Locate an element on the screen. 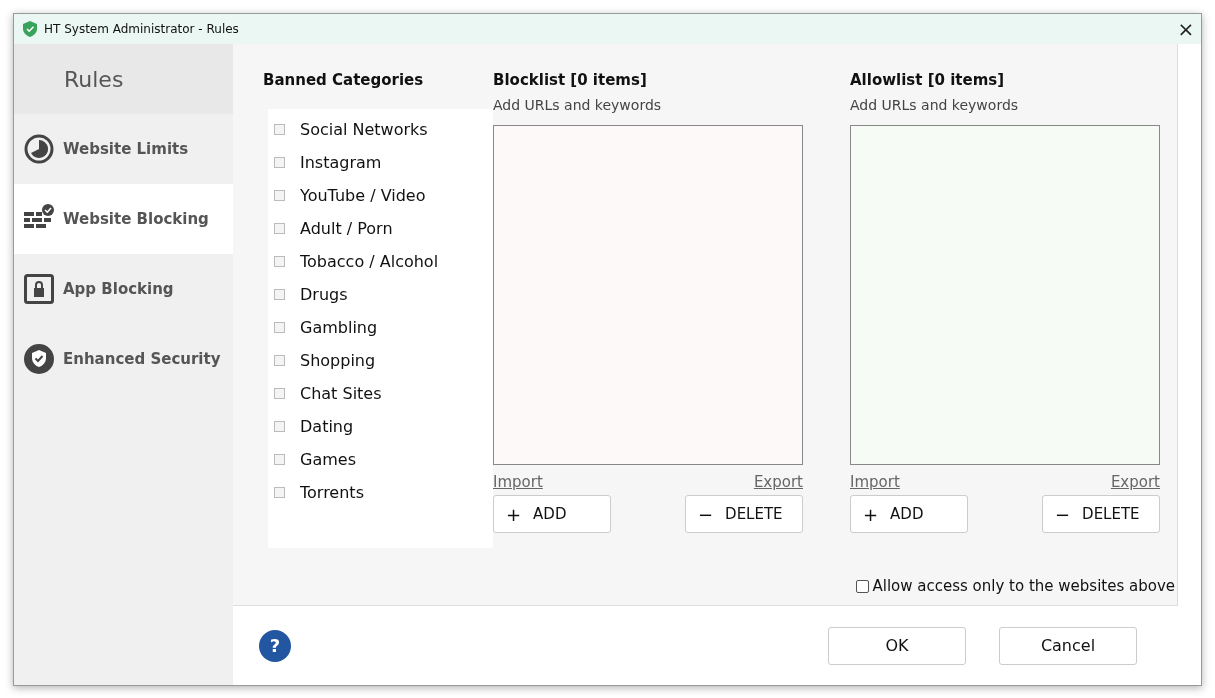  category-checkbox: Games is located at coordinates (380, 459).